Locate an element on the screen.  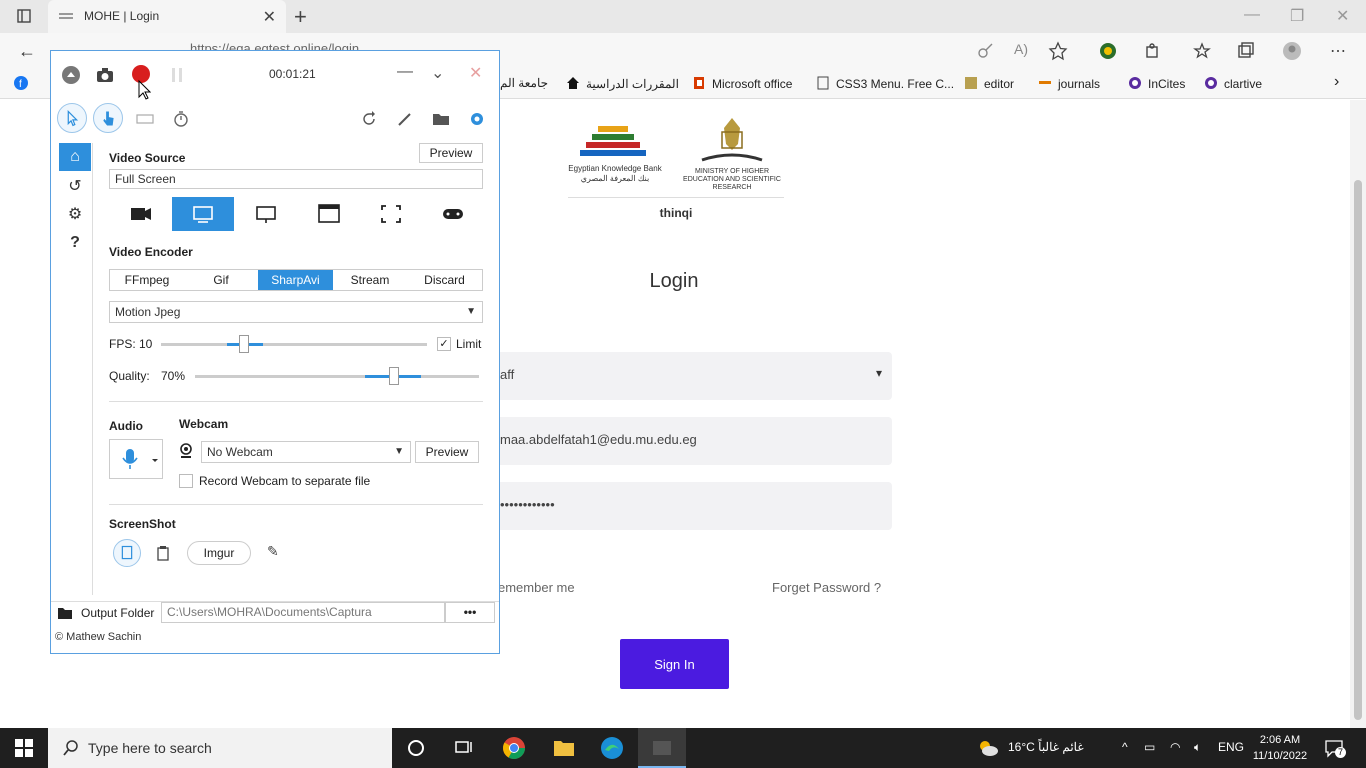
cursor-toggle-button is located at coordinates (72, 118).